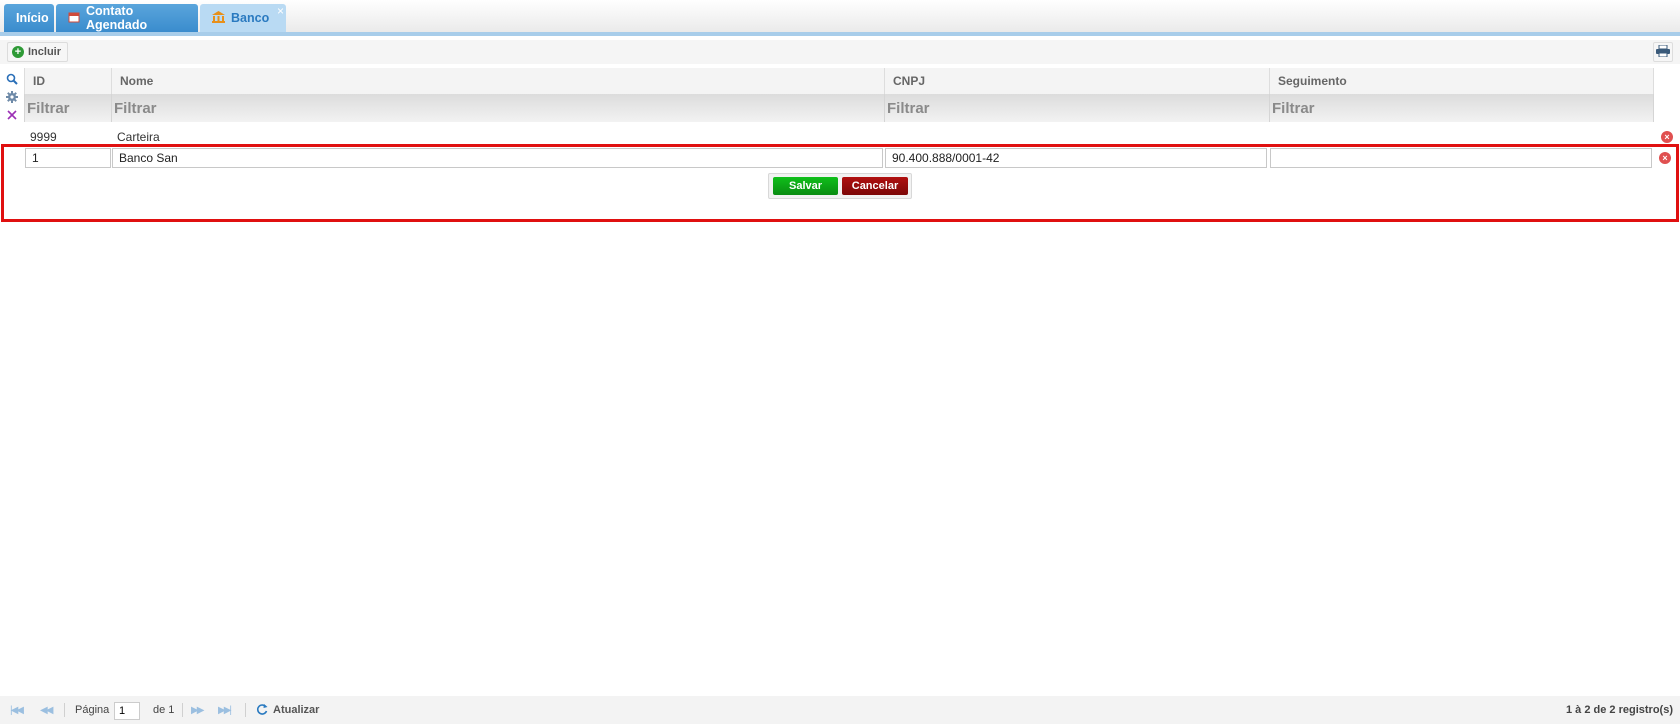  I want to click on column-header-label: CNPJ, so click(909, 81).